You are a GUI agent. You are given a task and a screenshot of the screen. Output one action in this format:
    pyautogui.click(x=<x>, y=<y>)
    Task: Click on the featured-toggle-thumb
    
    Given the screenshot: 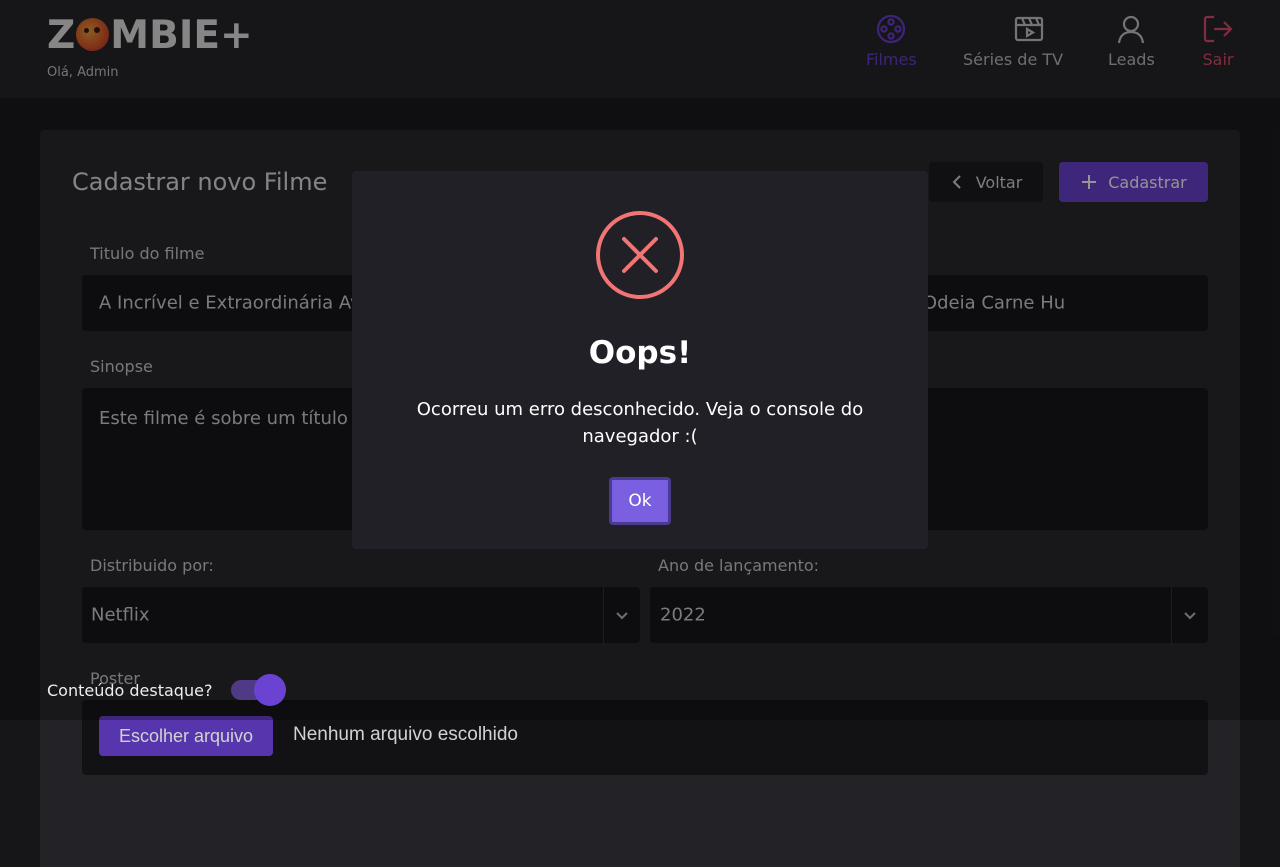 What is the action you would take?
    pyautogui.click(x=270, y=690)
    